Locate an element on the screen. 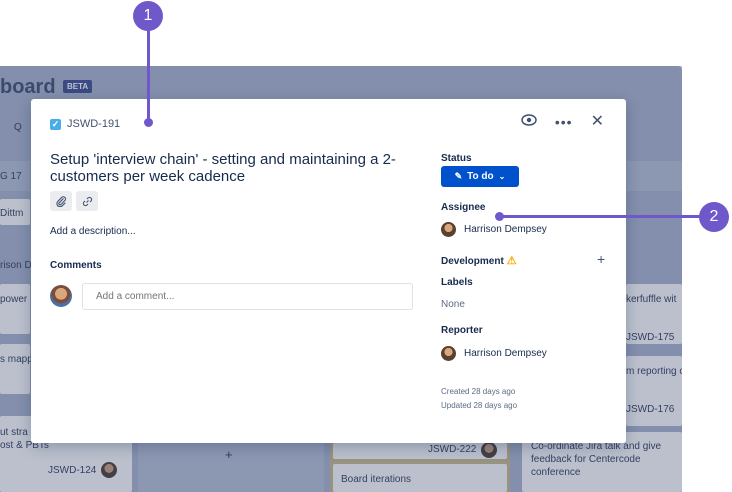 Image resolution: width=732 pixels, height=492 pixels. issue-toolbar is located at coordinates (74, 201).